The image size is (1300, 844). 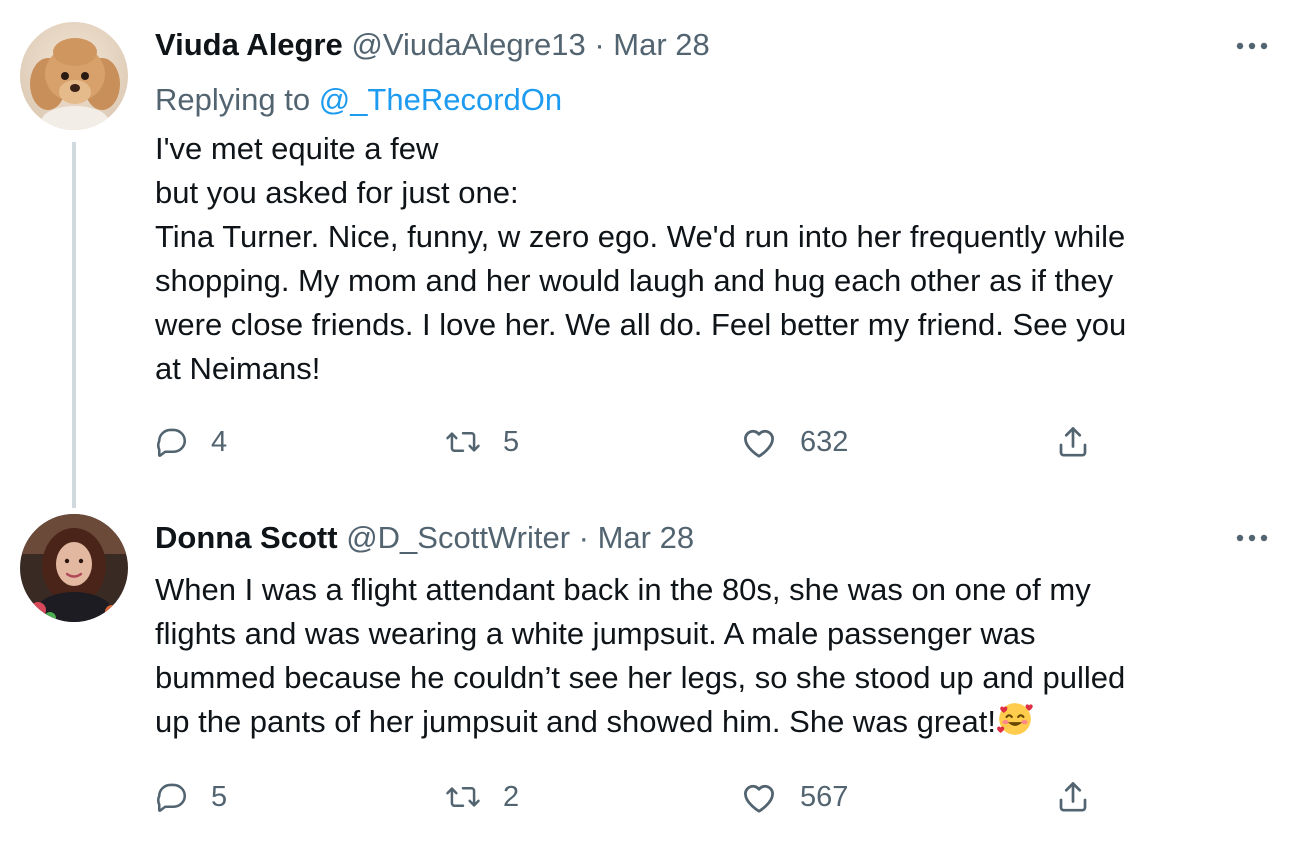 What do you see at coordinates (794, 442) in the screenshot?
I see `like-button: 632` at bounding box center [794, 442].